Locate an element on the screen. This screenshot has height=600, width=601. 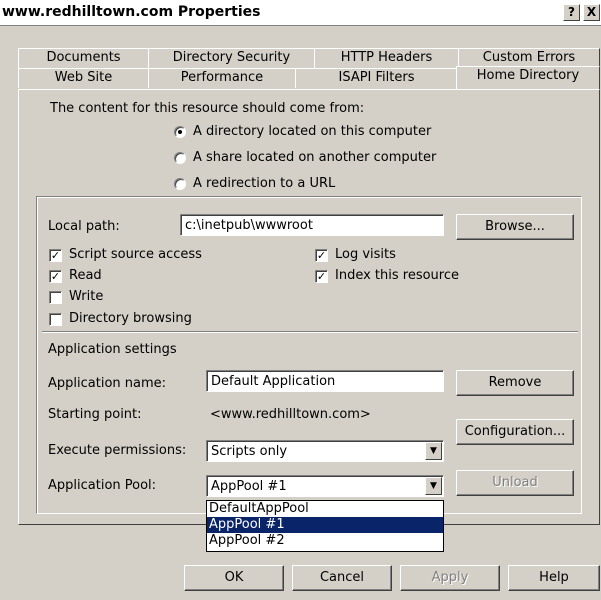
pool-option-apppool1: AppPool #1 is located at coordinates (325, 525).